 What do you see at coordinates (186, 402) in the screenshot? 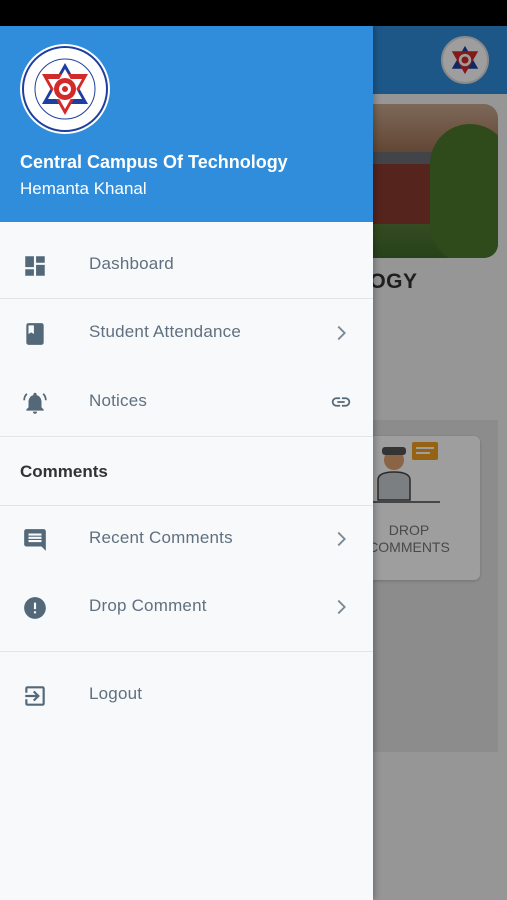
I see `menu-item-notices: Notices` at bounding box center [186, 402].